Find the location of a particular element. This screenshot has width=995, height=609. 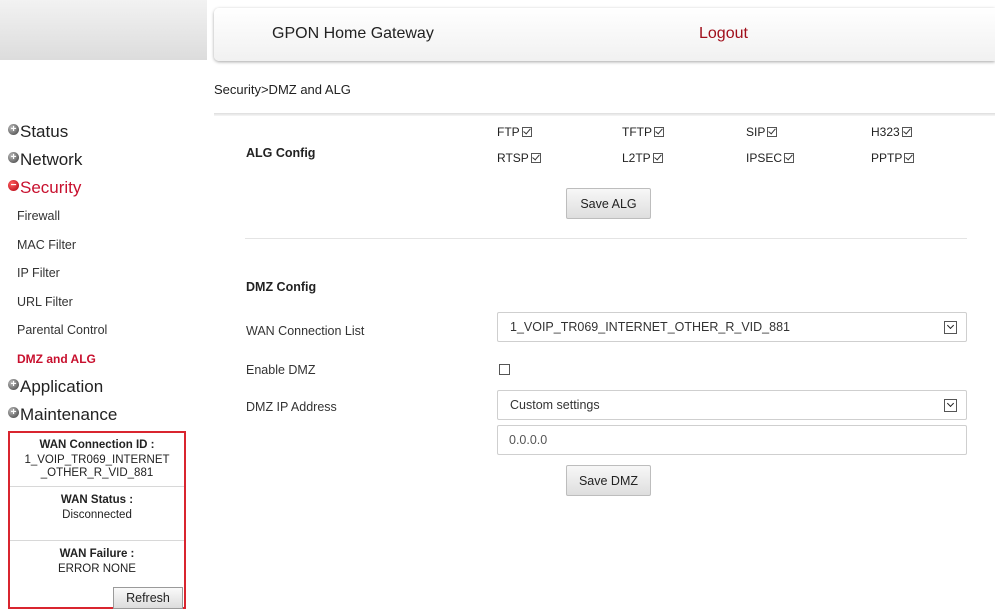

alg-rtsp-checkbox: RTSP is located at coordinates (519, 158).